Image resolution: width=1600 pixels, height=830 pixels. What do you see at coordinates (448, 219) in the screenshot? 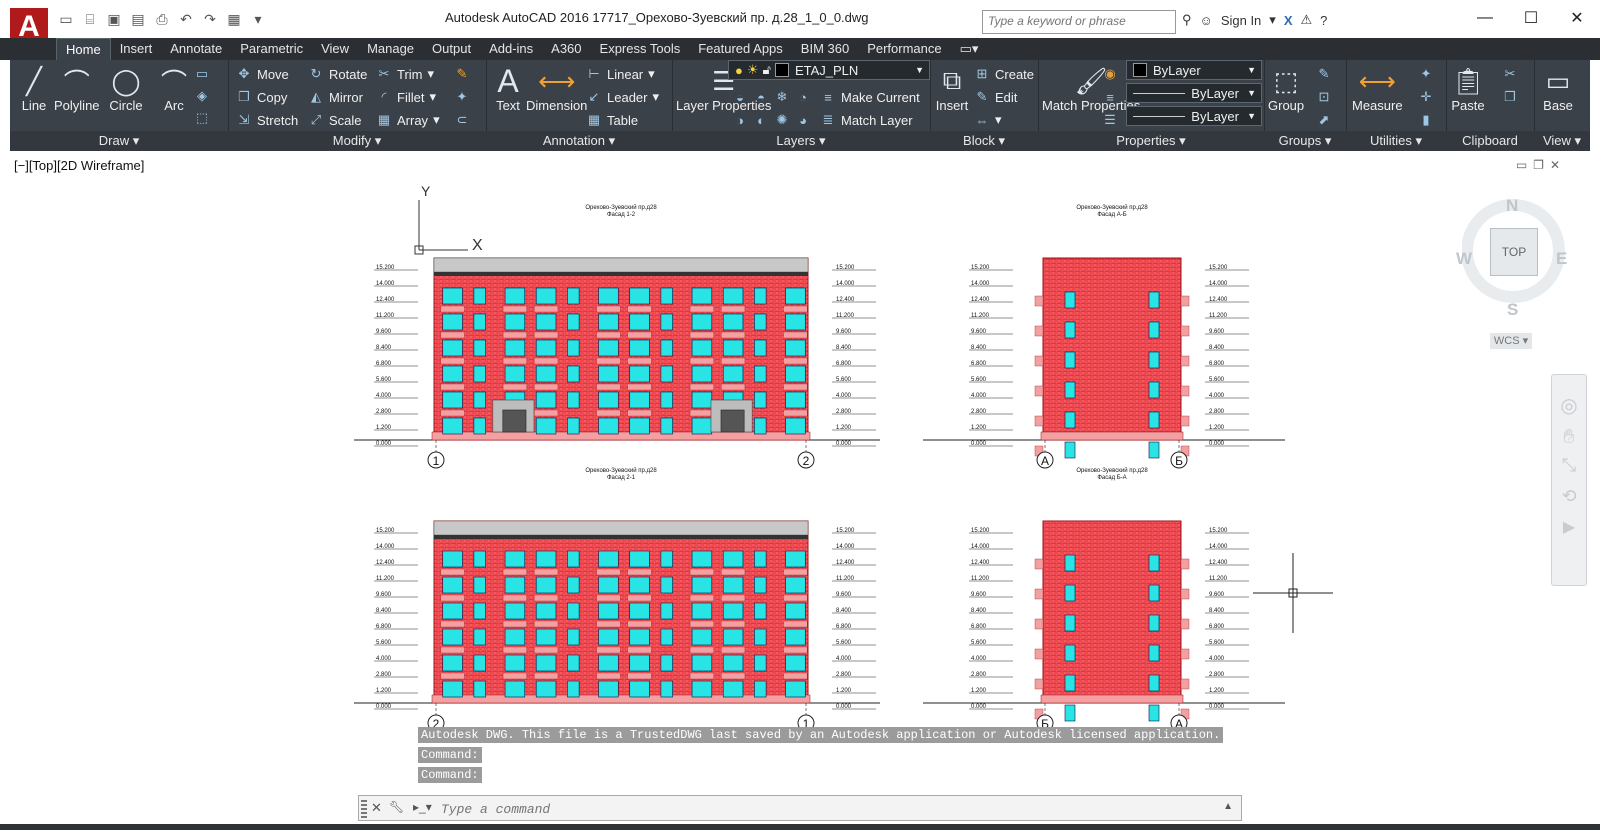
I see `ucs-icon: Y X` at bounding box center [448, 219].